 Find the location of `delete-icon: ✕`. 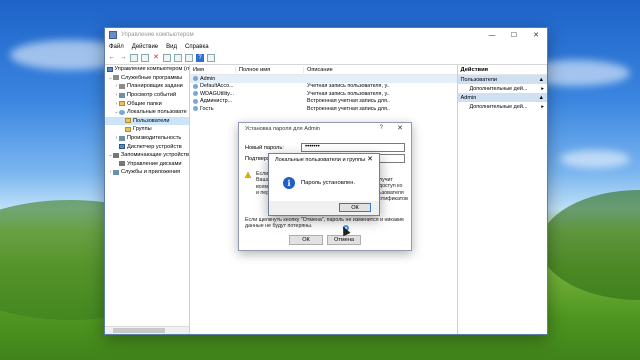

delete-icon: ✕ is located at coordinates (156, 58).